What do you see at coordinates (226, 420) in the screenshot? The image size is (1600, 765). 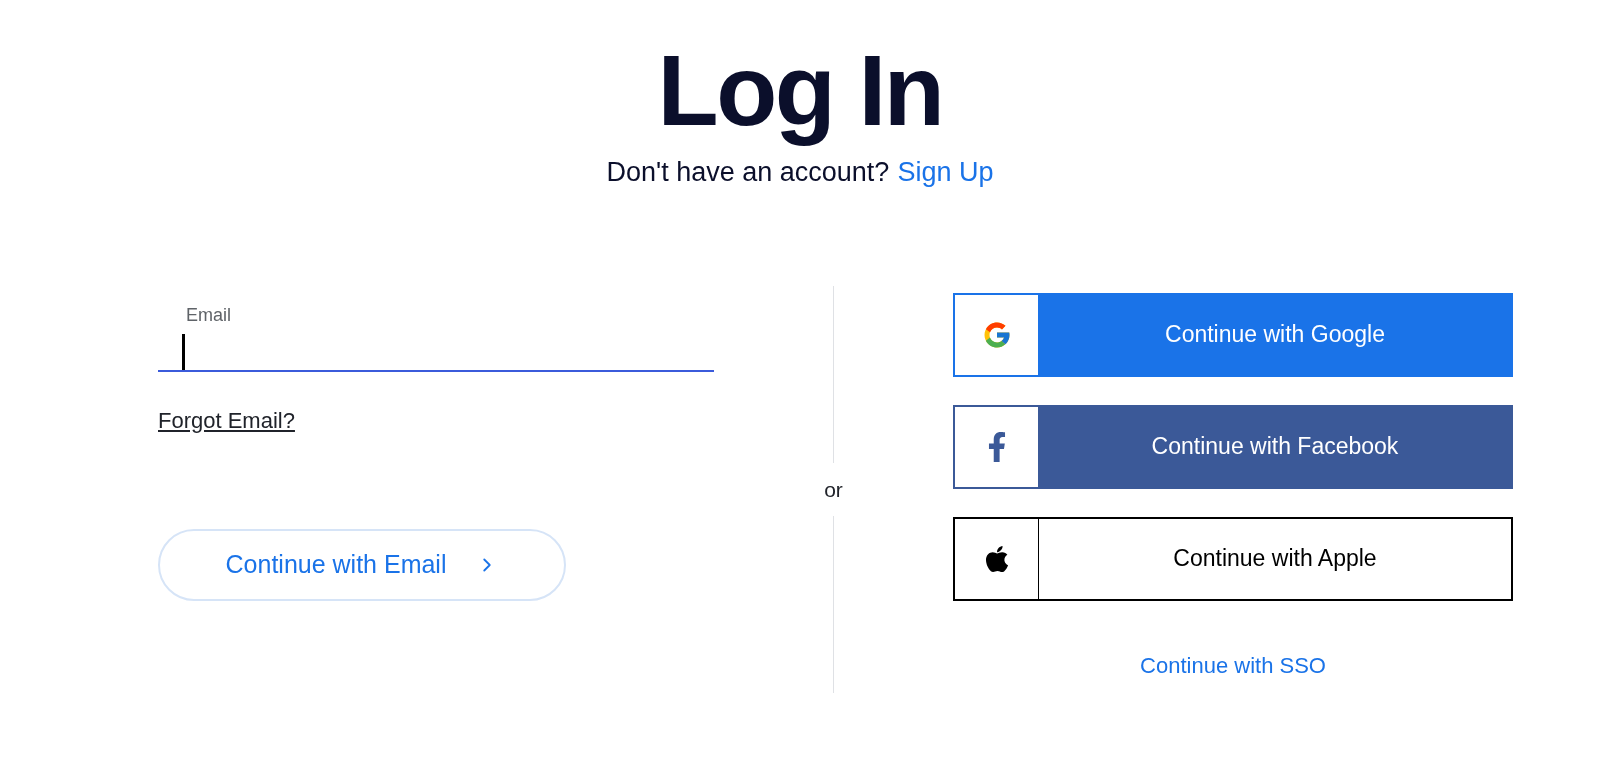 I see `forgot-email-link: Forgot Email?` at bounding box center [226, 420].